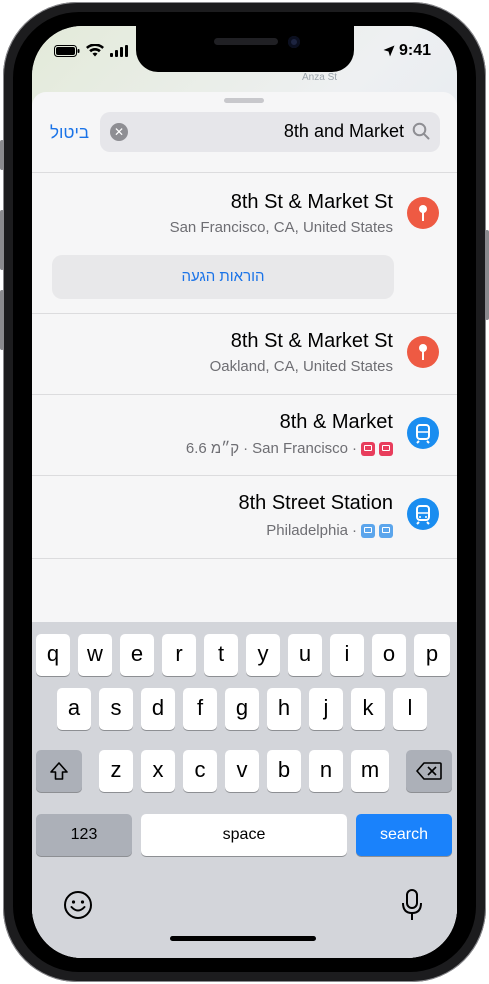 The height and width of the screenshot is (984, 489). Describe the element at coordinates (245, 49) in the screenshot. I see `notch` at that location.